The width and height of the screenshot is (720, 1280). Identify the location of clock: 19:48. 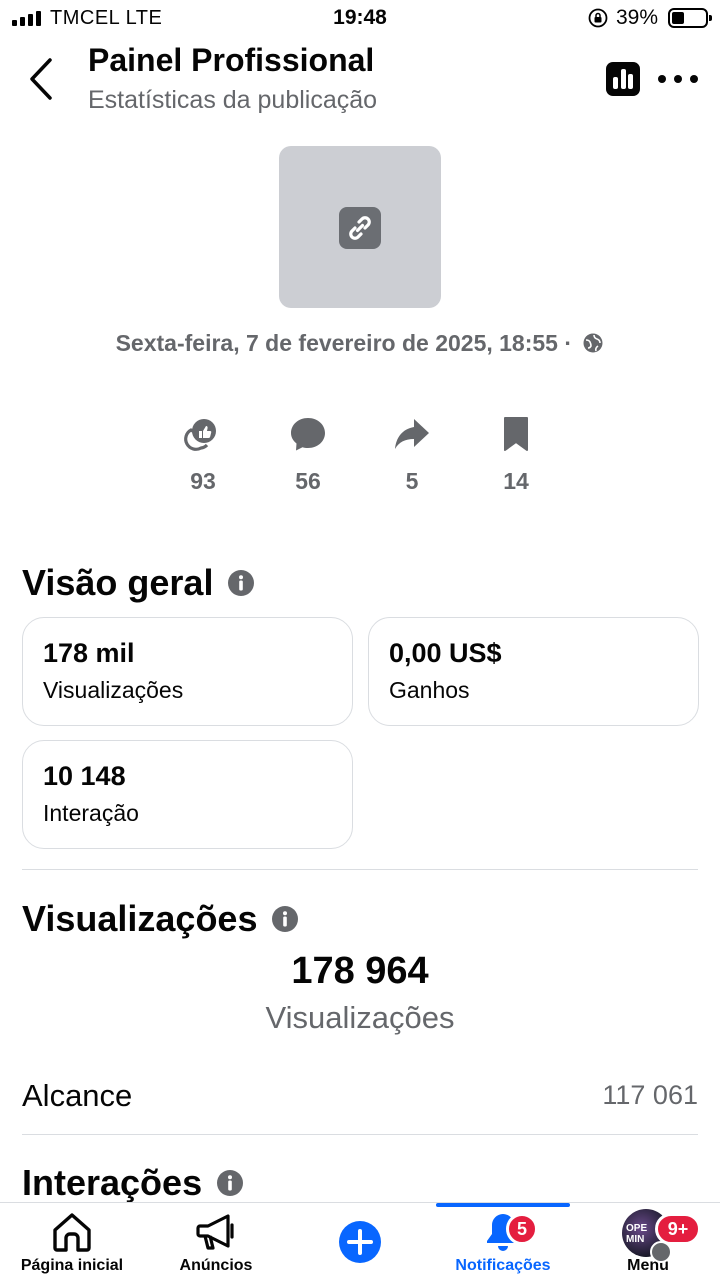
(360, 17).